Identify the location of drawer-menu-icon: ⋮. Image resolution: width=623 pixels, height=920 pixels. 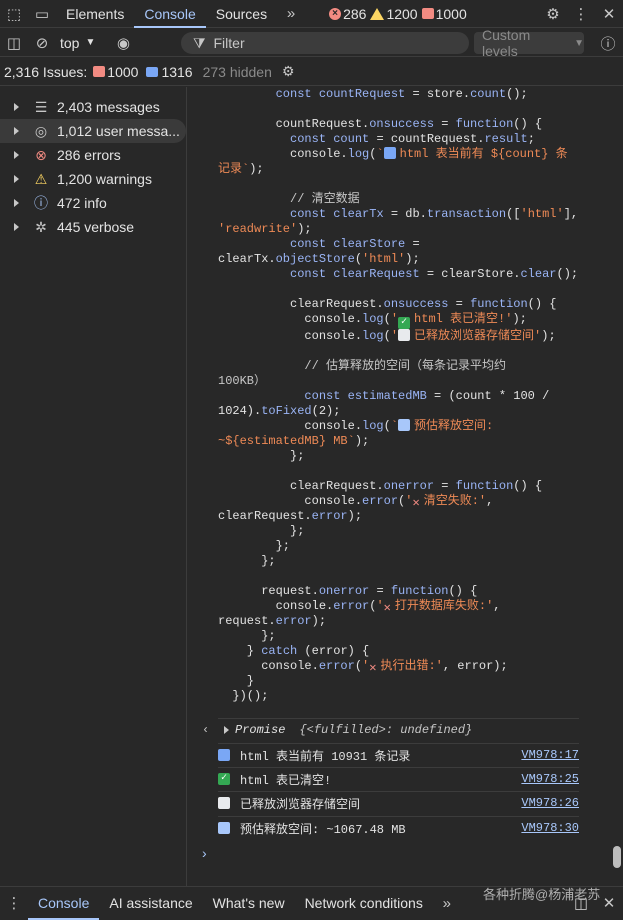
(14, 903).